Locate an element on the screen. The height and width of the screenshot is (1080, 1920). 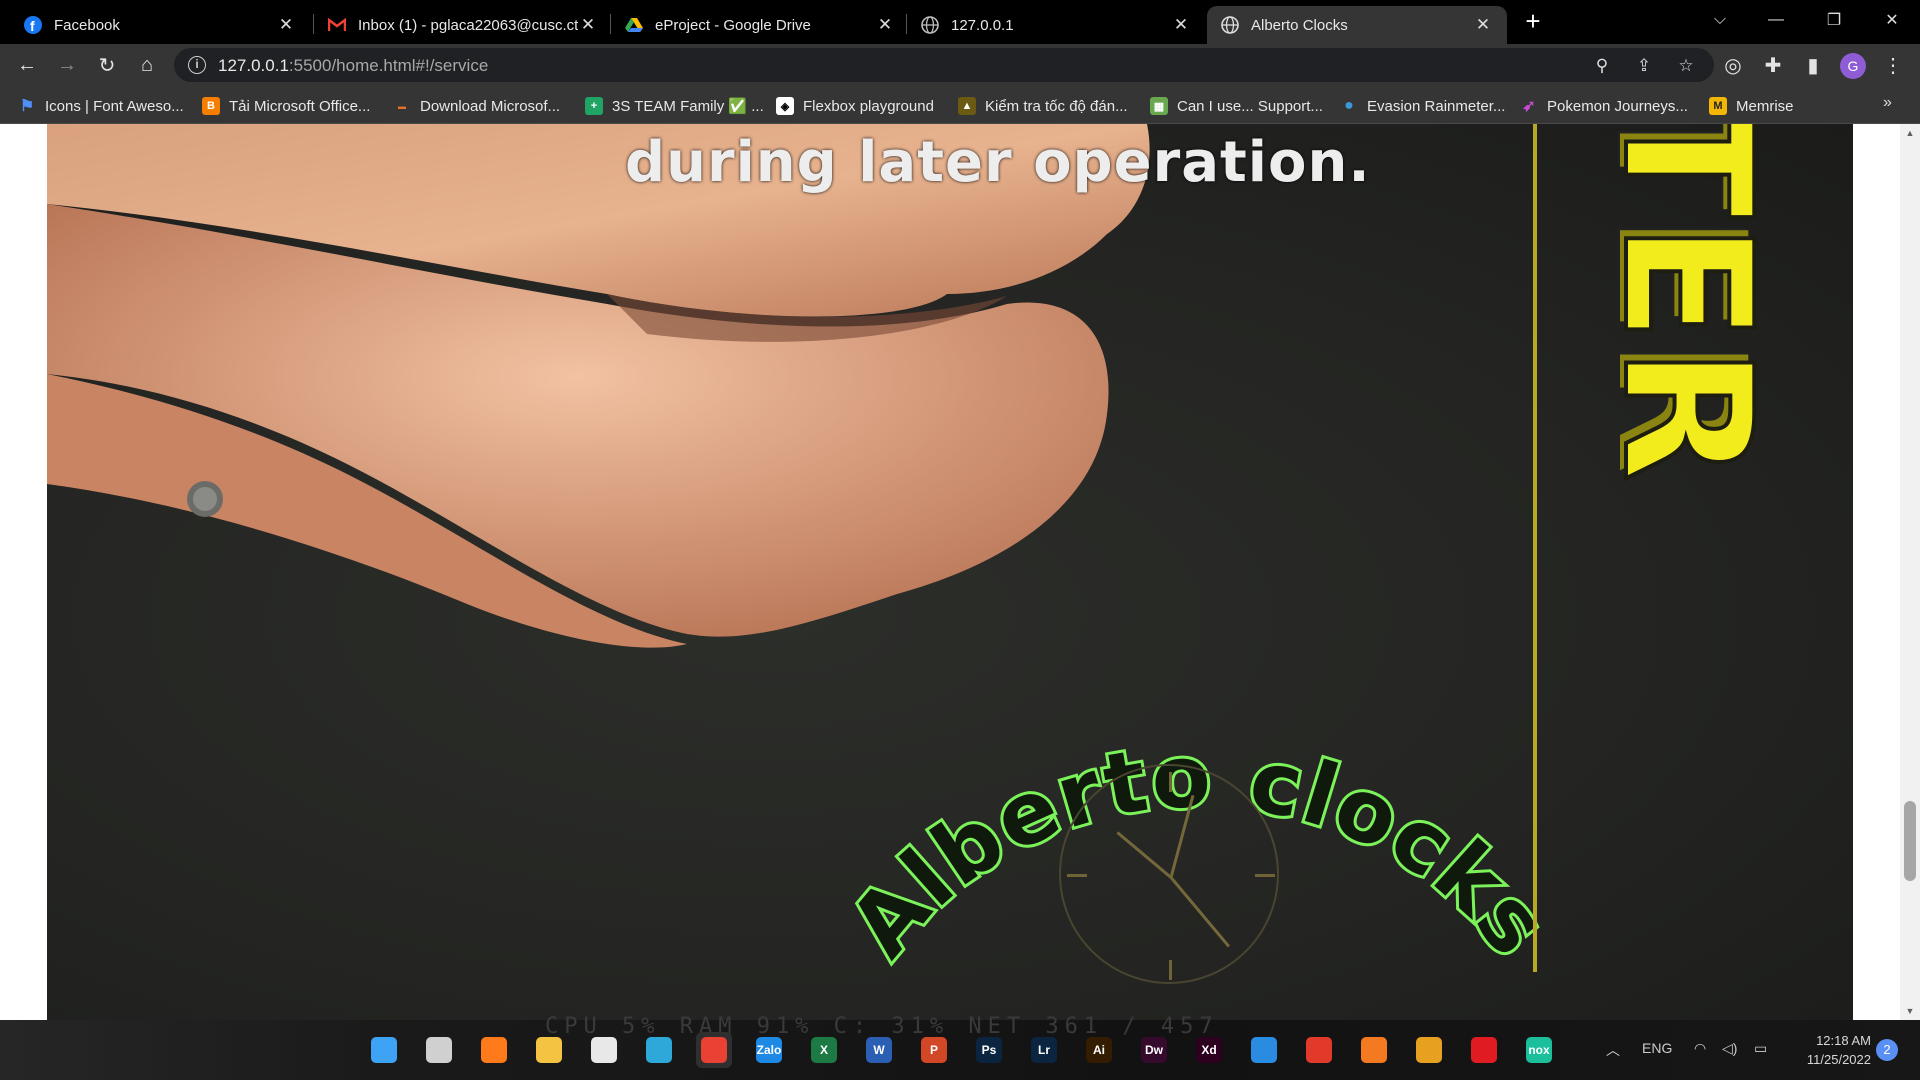
wifi-icon: ◠ is located at coordinates (1700, 1048).